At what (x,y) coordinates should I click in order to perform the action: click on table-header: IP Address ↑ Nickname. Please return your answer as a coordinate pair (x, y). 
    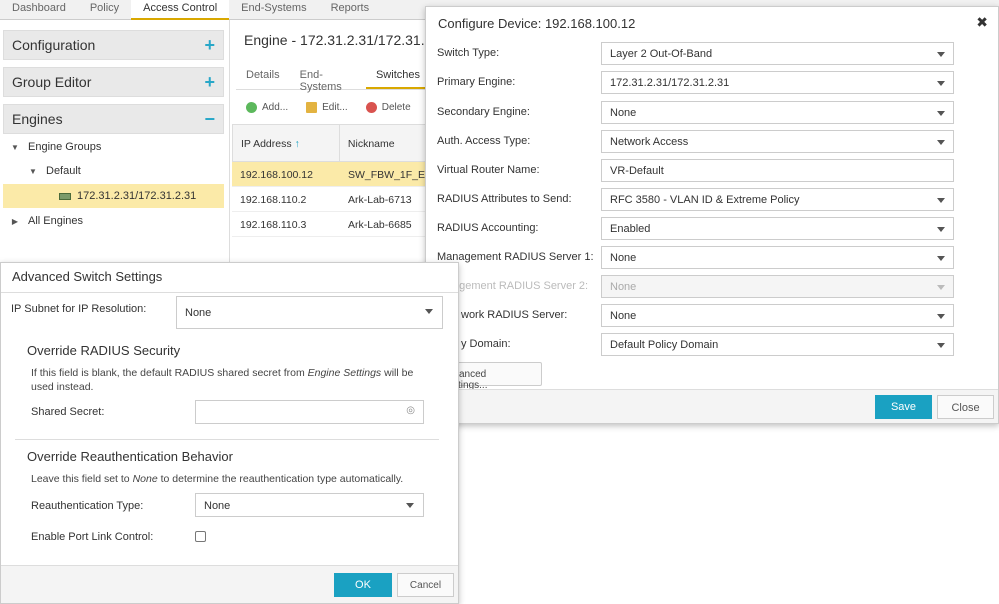
    Looking at the image, I should click on (332, 143).